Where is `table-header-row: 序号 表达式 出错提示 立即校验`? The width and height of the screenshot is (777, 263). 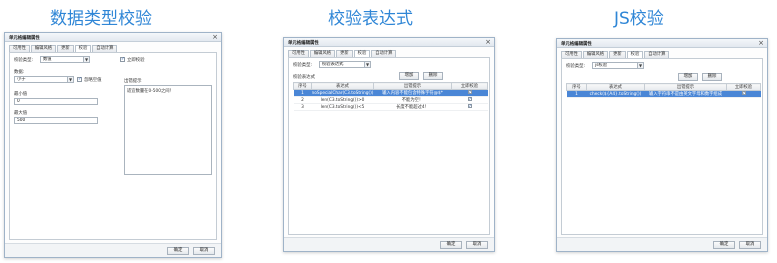 table-header-row: 序号 表达式 出错提示 立即校验 is located at coordinates (663, 87).